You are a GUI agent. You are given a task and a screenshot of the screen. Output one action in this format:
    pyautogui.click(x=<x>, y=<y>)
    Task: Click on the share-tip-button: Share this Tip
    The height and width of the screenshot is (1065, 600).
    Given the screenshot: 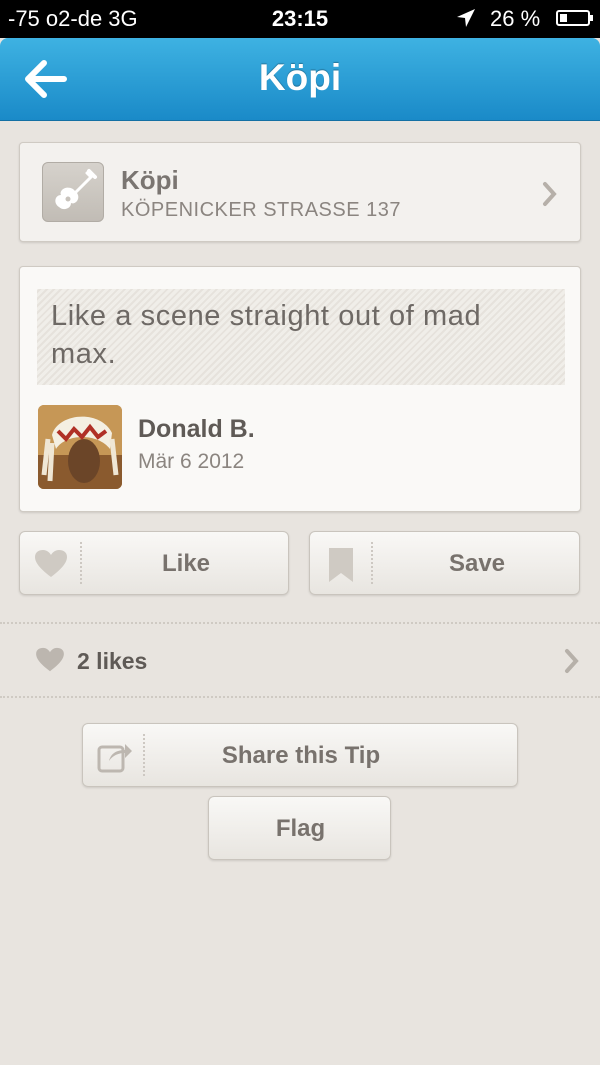 What is the action you would take?
    pyautogui.click(x=300, y=755)
    